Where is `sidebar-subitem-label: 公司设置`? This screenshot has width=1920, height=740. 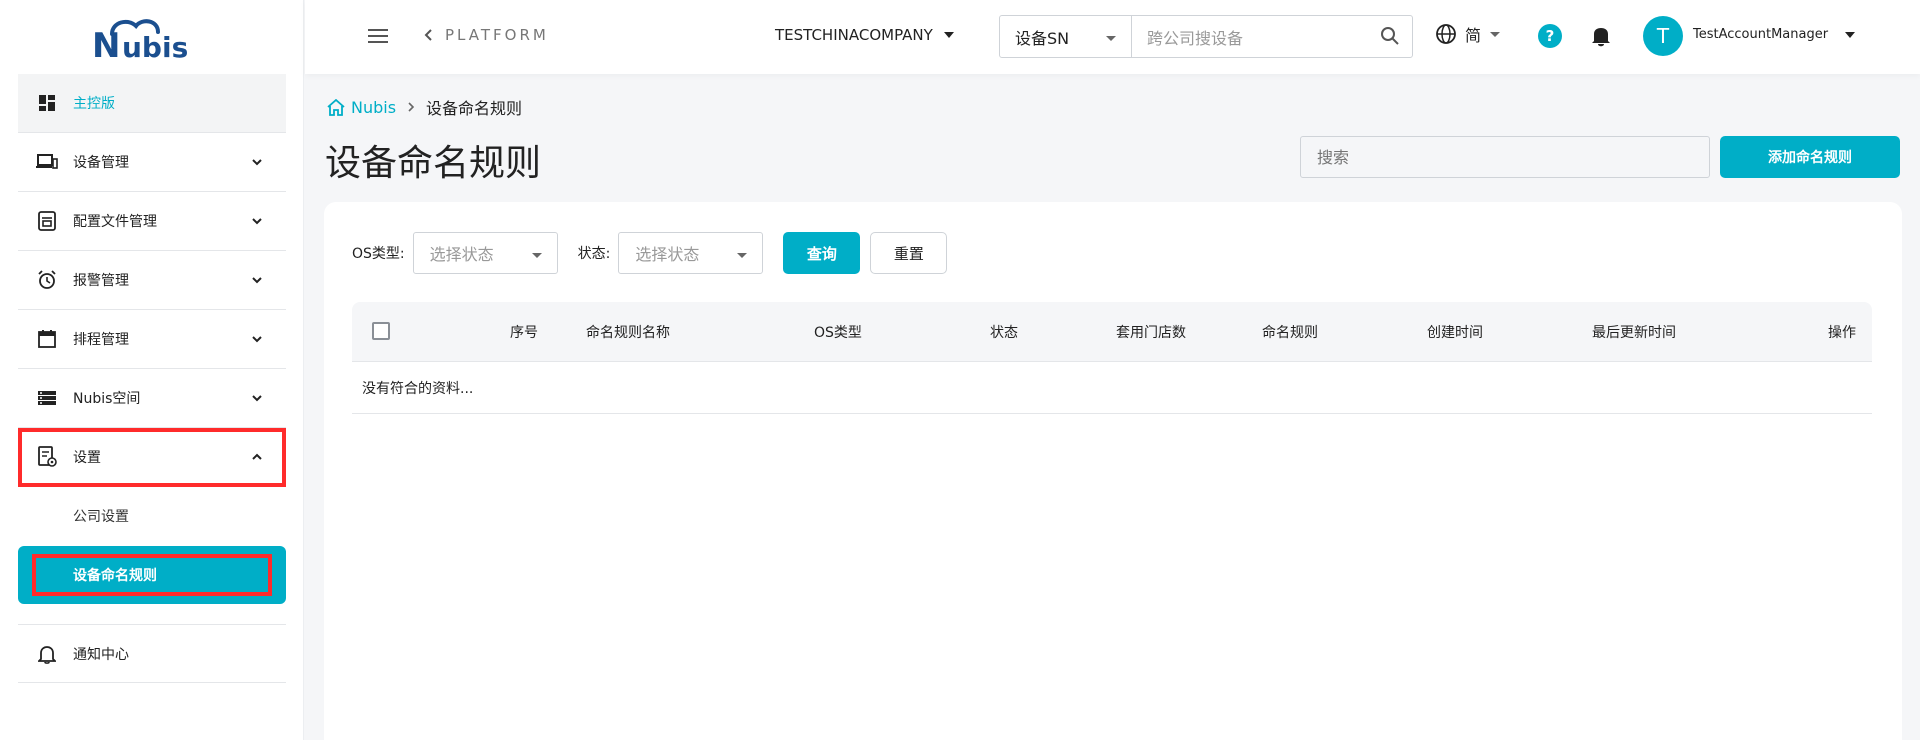 sidebar-subitem-label: 公司设置 is located at coordinates (101, 516).